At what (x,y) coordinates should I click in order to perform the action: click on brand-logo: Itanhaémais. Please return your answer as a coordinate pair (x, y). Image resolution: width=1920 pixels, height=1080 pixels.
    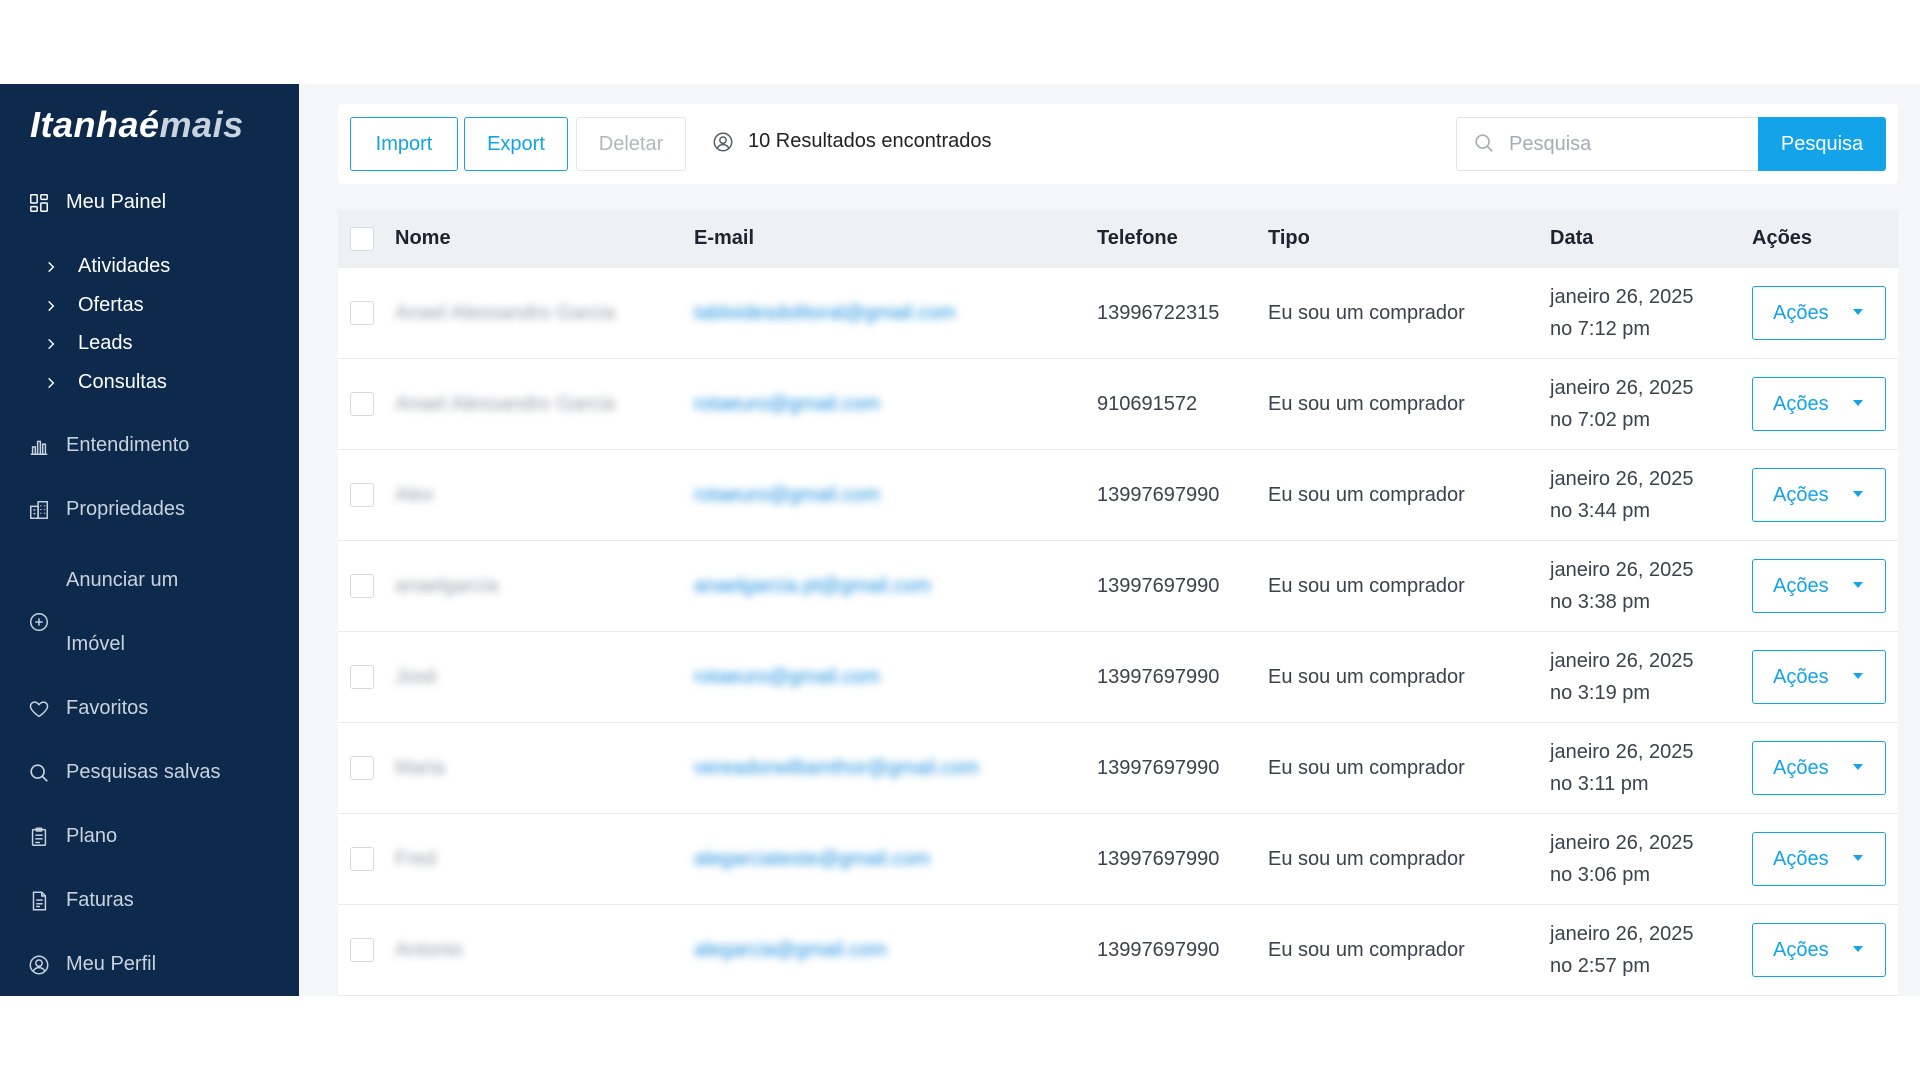
    Looking at the image, I should click on (137, 125).